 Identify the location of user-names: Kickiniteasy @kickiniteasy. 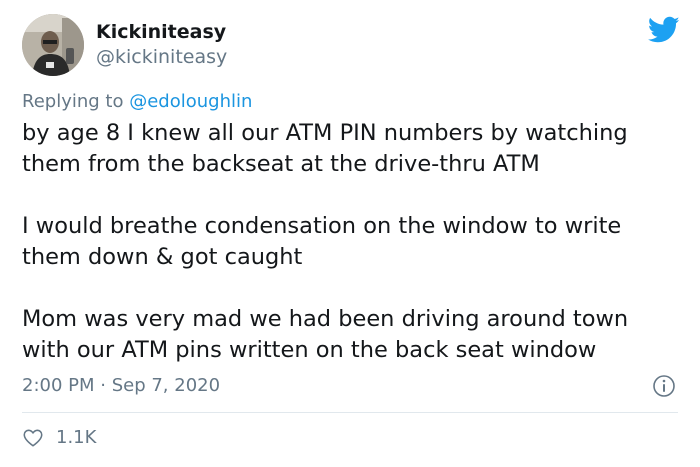
(161, 45).